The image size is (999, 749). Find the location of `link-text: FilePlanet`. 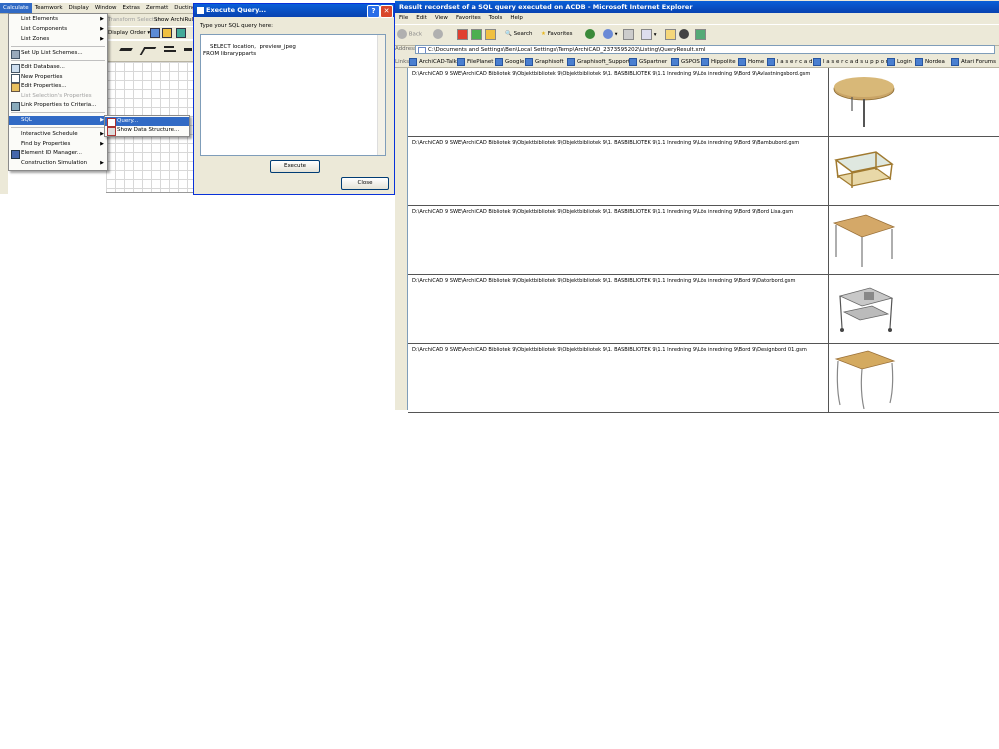

link-text: FilePlanet is located at coordinates (480, 62).